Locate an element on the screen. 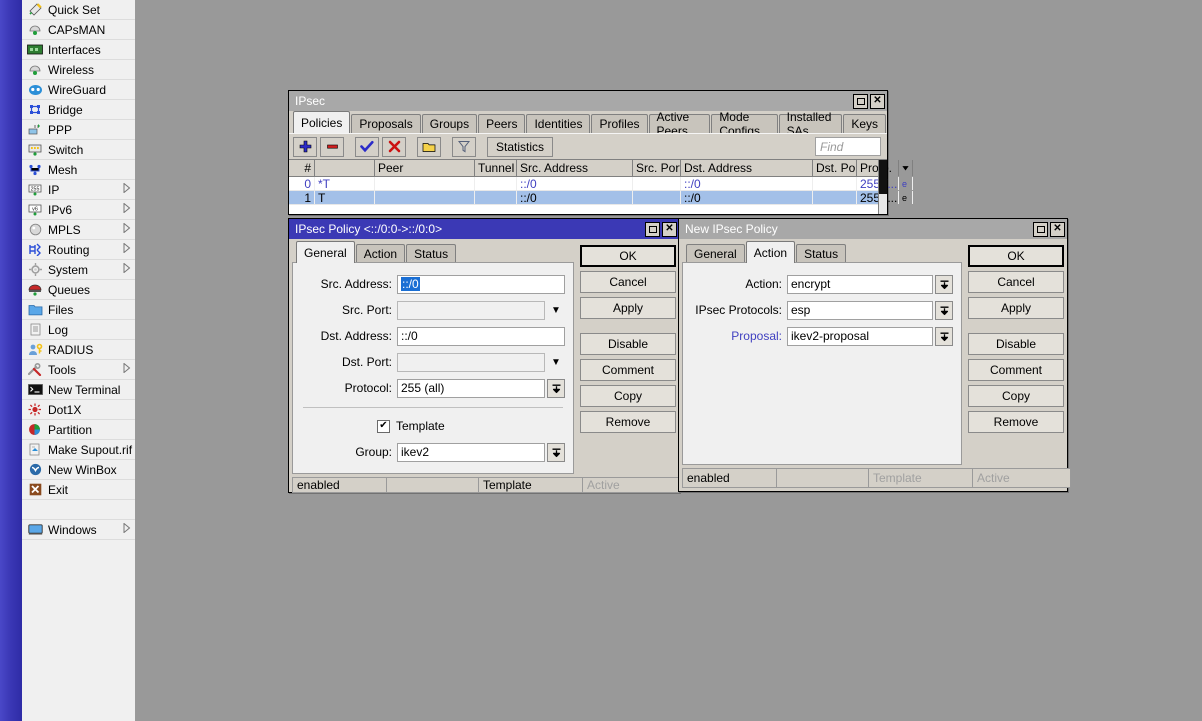 This screenshot has width=1202, height=721. new-policy-ok-button: OK is located at coordinates (1016, 256).